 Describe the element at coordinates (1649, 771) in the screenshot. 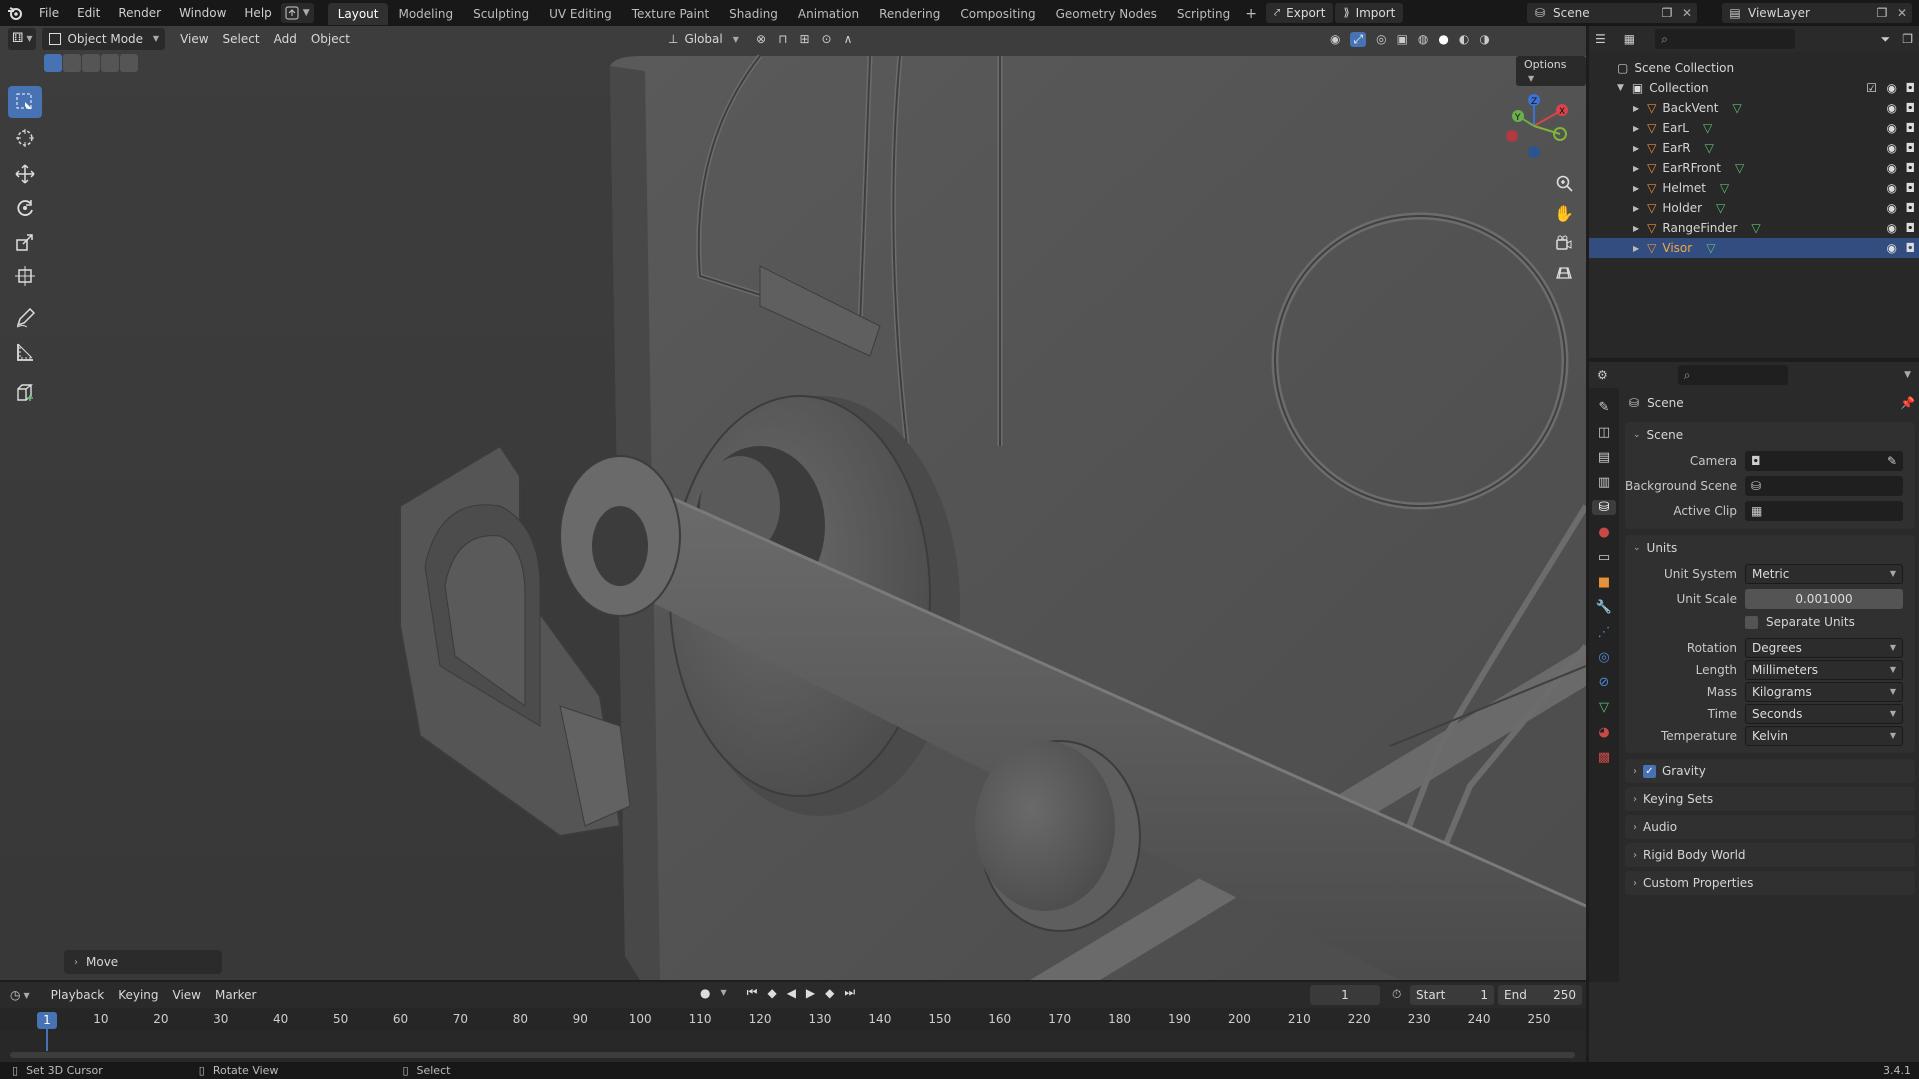

I see `gravity-checkbox: ✓` at that location.